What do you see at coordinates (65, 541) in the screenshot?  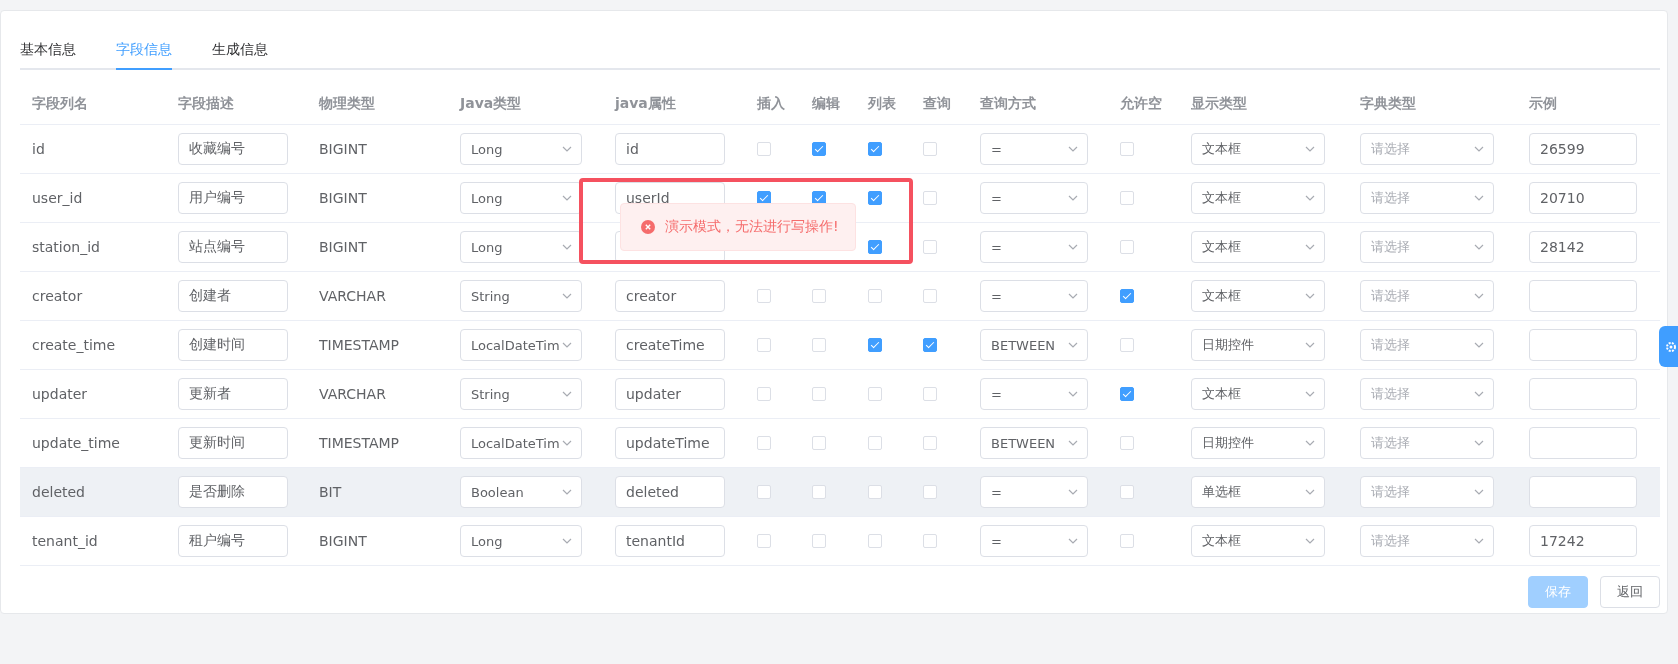 I see `table-cell: tenant_id` at bounding box center [65, 541].